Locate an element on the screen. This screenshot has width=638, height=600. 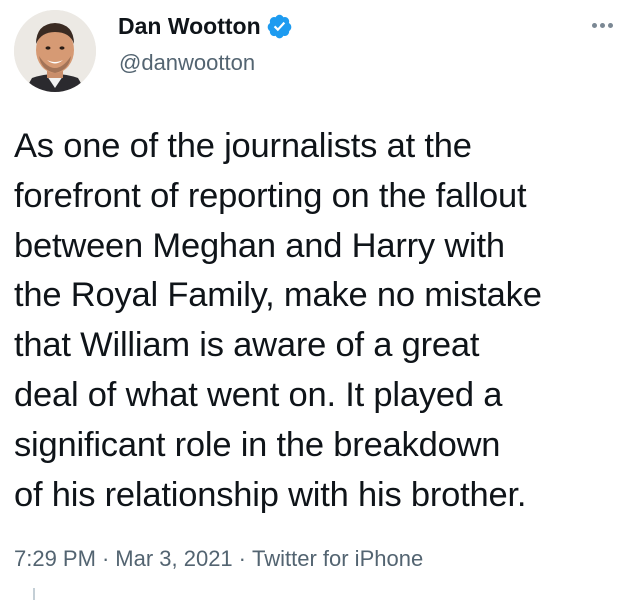
tweet-text-line: deal of what went on. It played a is located at coordinates (258, 394).